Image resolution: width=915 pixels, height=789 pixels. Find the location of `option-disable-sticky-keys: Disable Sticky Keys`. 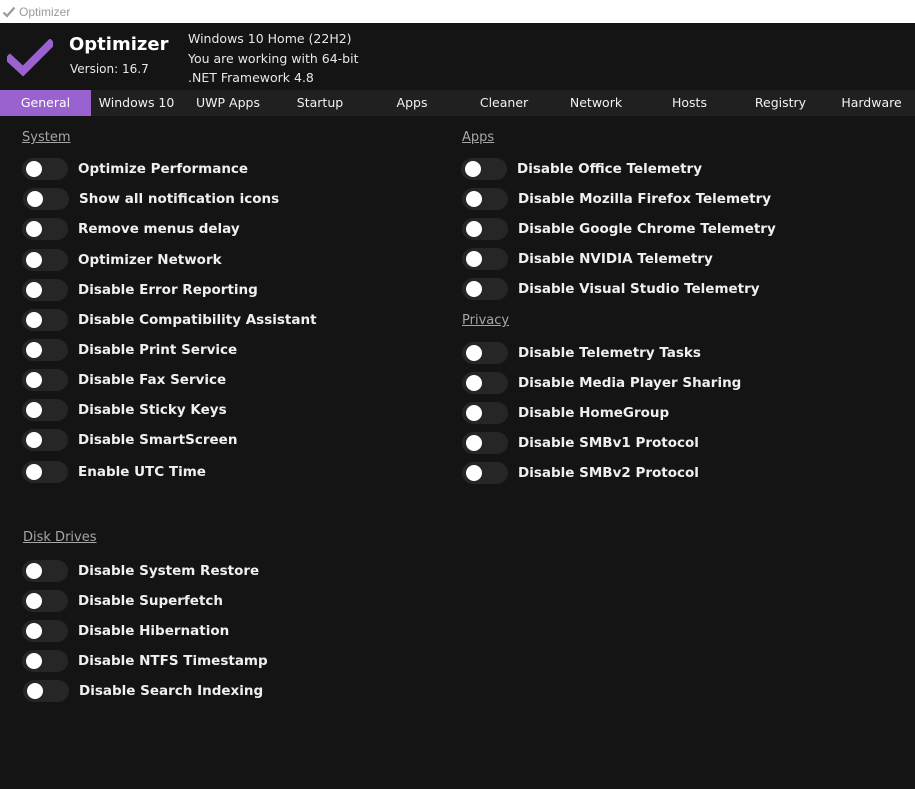

option-disable-sticky-keys: Disable Sticky Keys is located at coordinates (124, 410).